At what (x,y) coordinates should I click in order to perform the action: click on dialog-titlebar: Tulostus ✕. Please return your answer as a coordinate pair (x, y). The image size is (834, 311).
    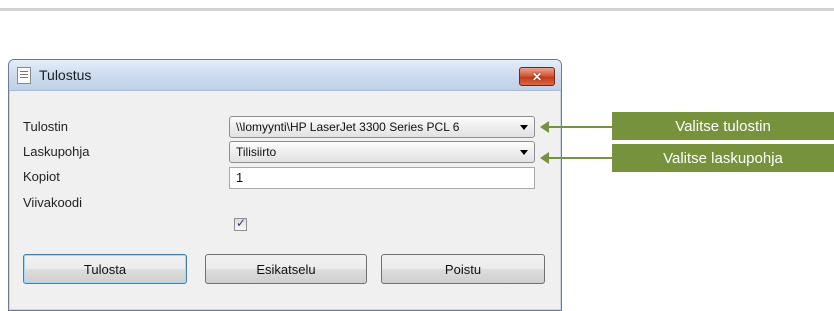
    Looking at the image, I should click on (285, 75).